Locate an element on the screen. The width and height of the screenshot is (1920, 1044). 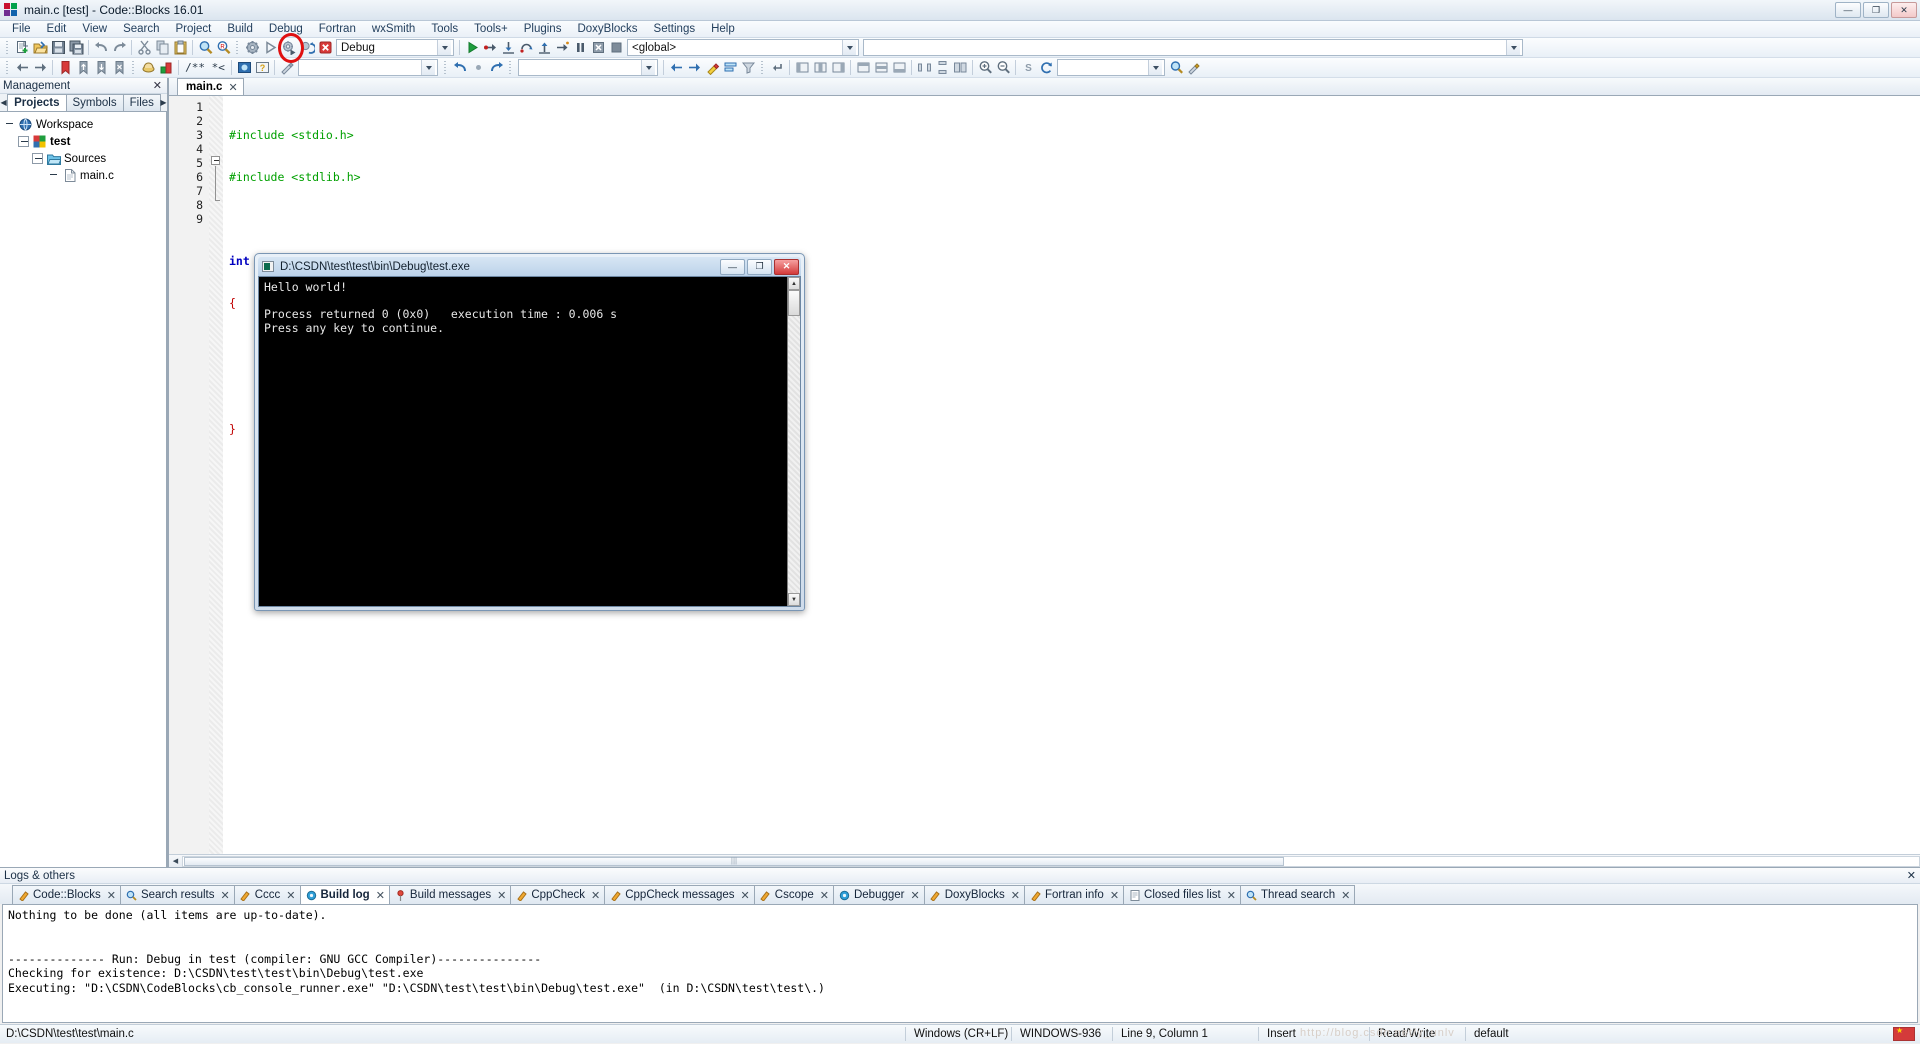
close-button: ✕ is located at coordinates (1904, 10).